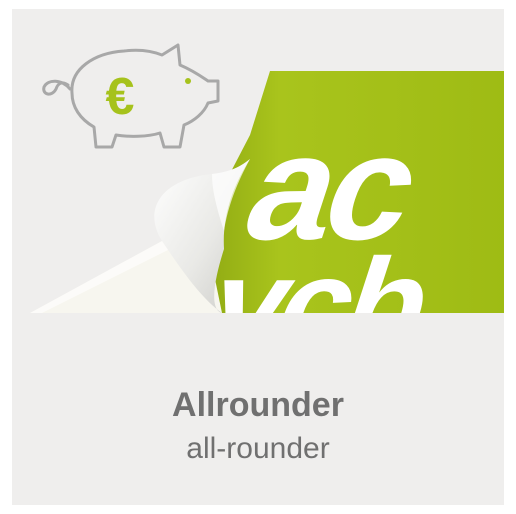  What do you see at coordinates (258, 405) in the screenshot?
I see `product-title: Allrounder` at bounding box center [258, 405].